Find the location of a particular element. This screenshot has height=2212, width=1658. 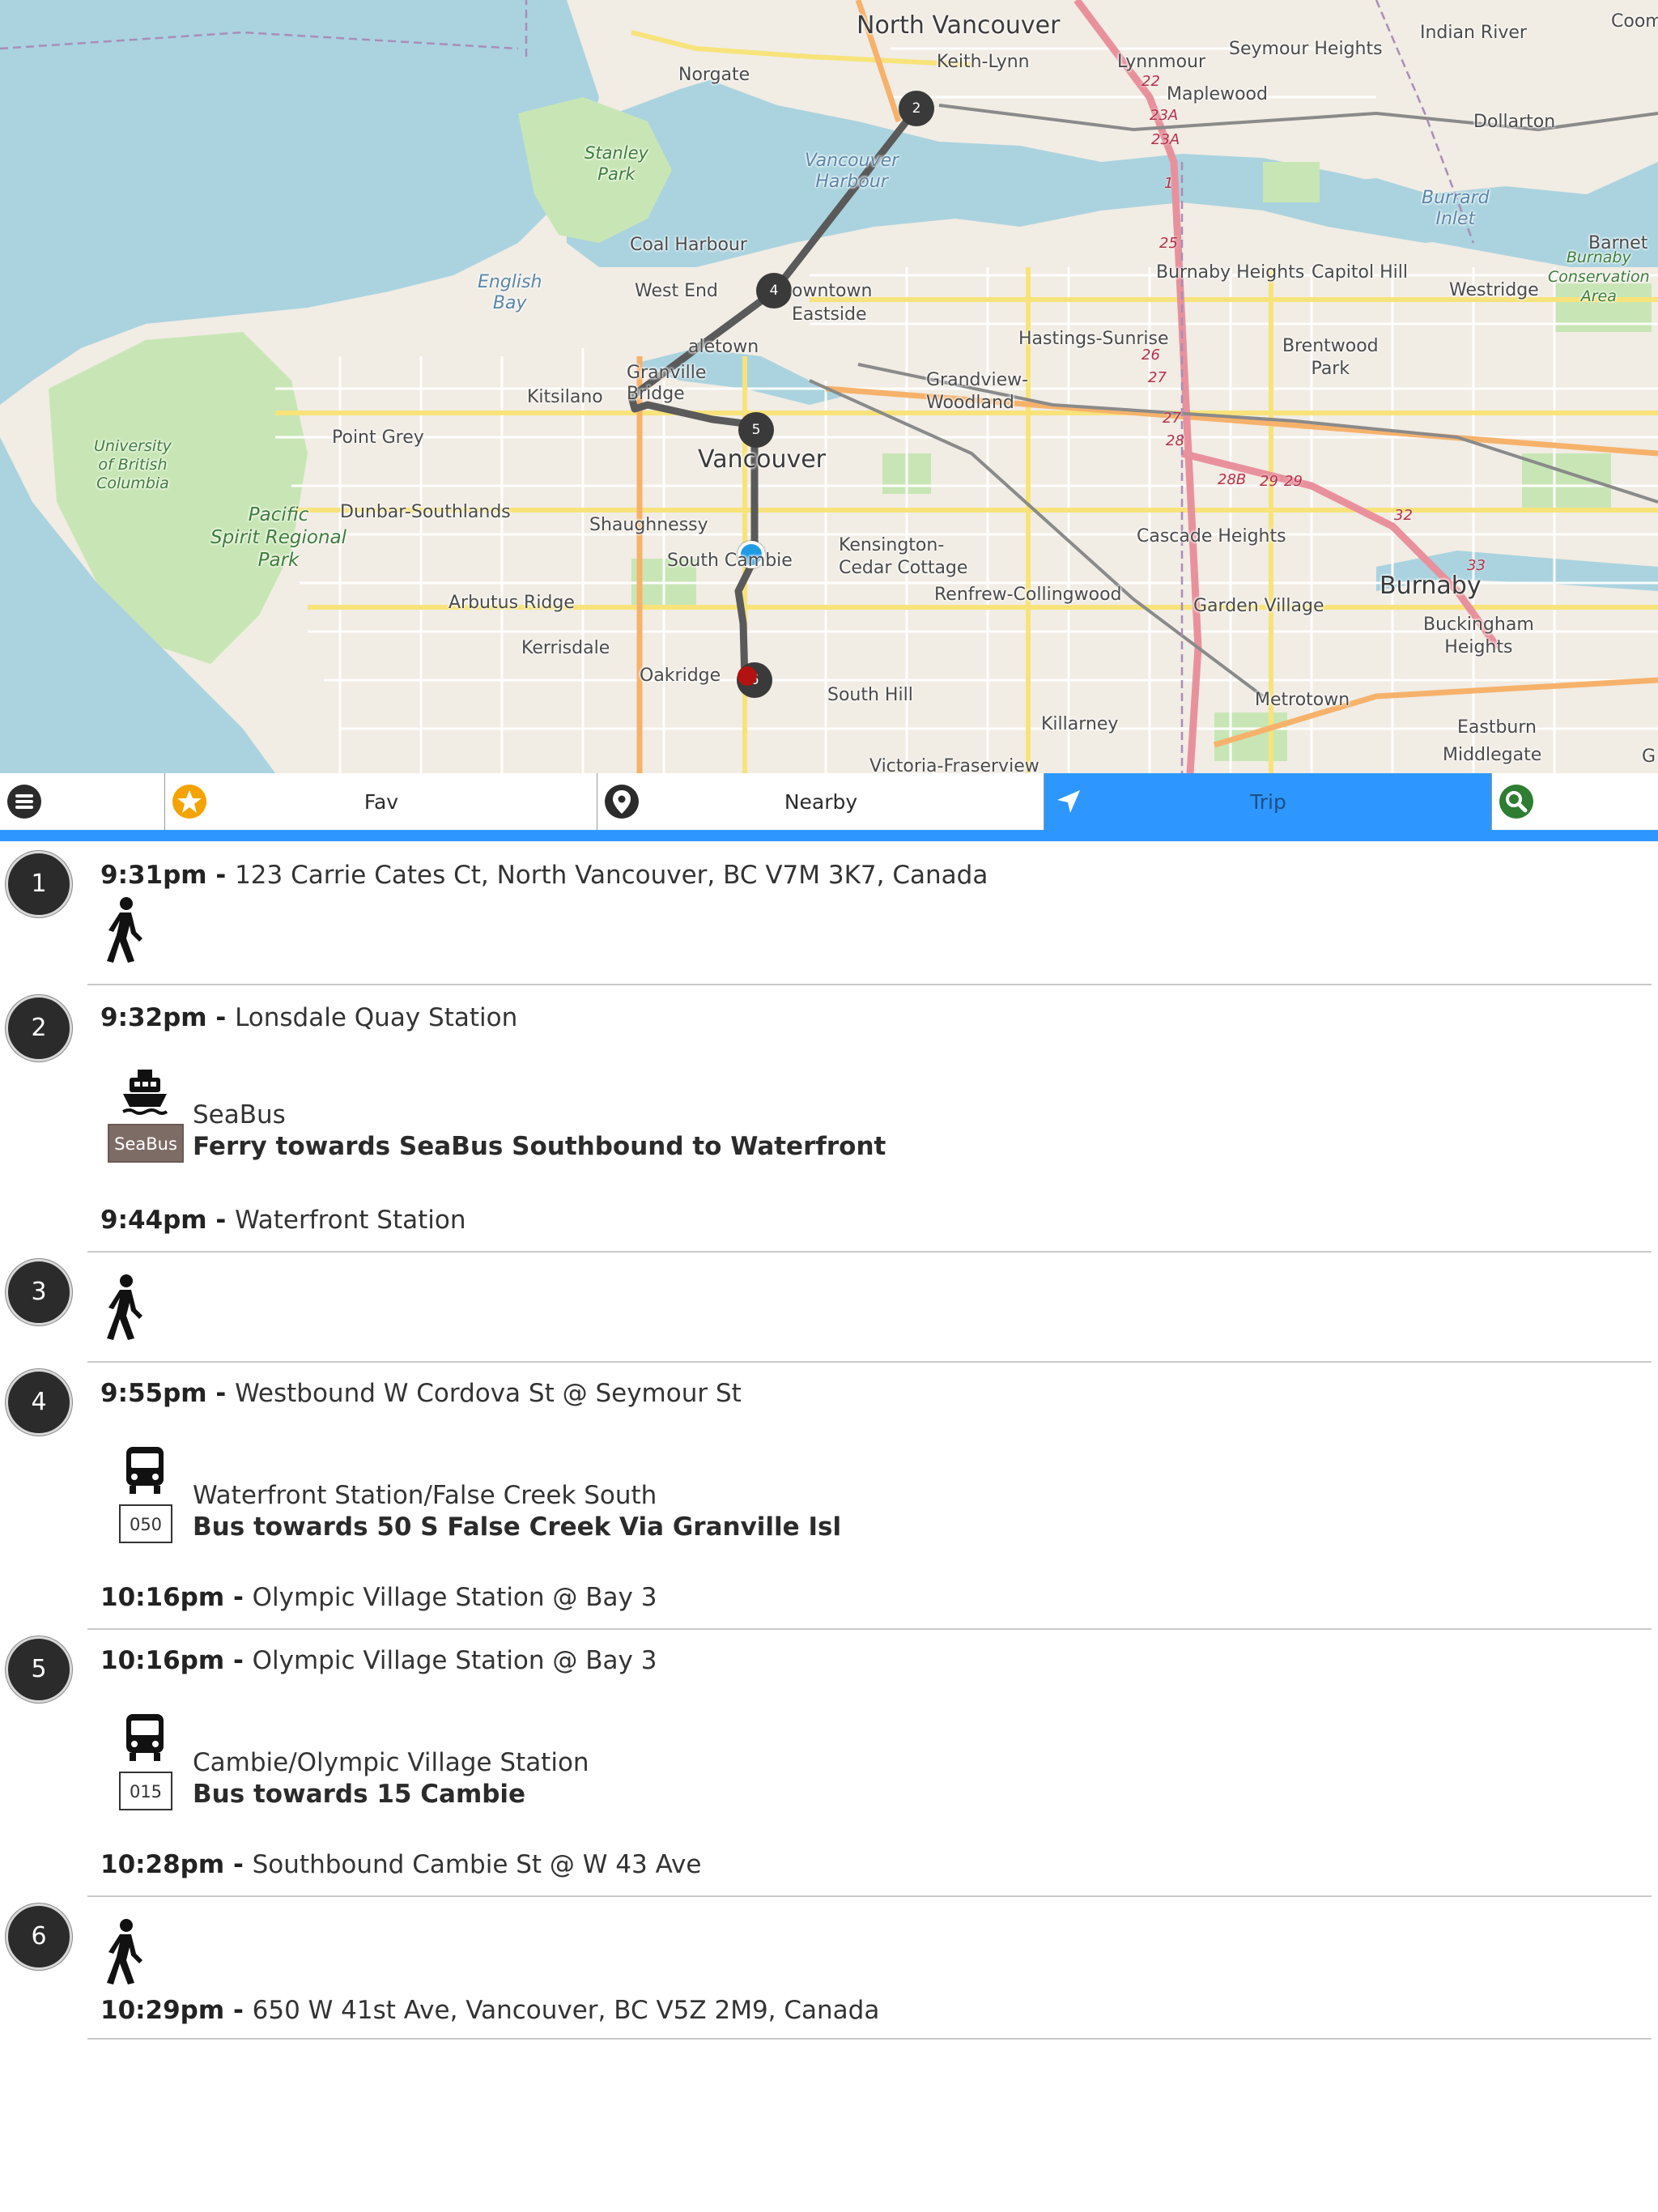

step-place: Olympic Village Station @ Bay 3 is located at coordinates (454, 1598).